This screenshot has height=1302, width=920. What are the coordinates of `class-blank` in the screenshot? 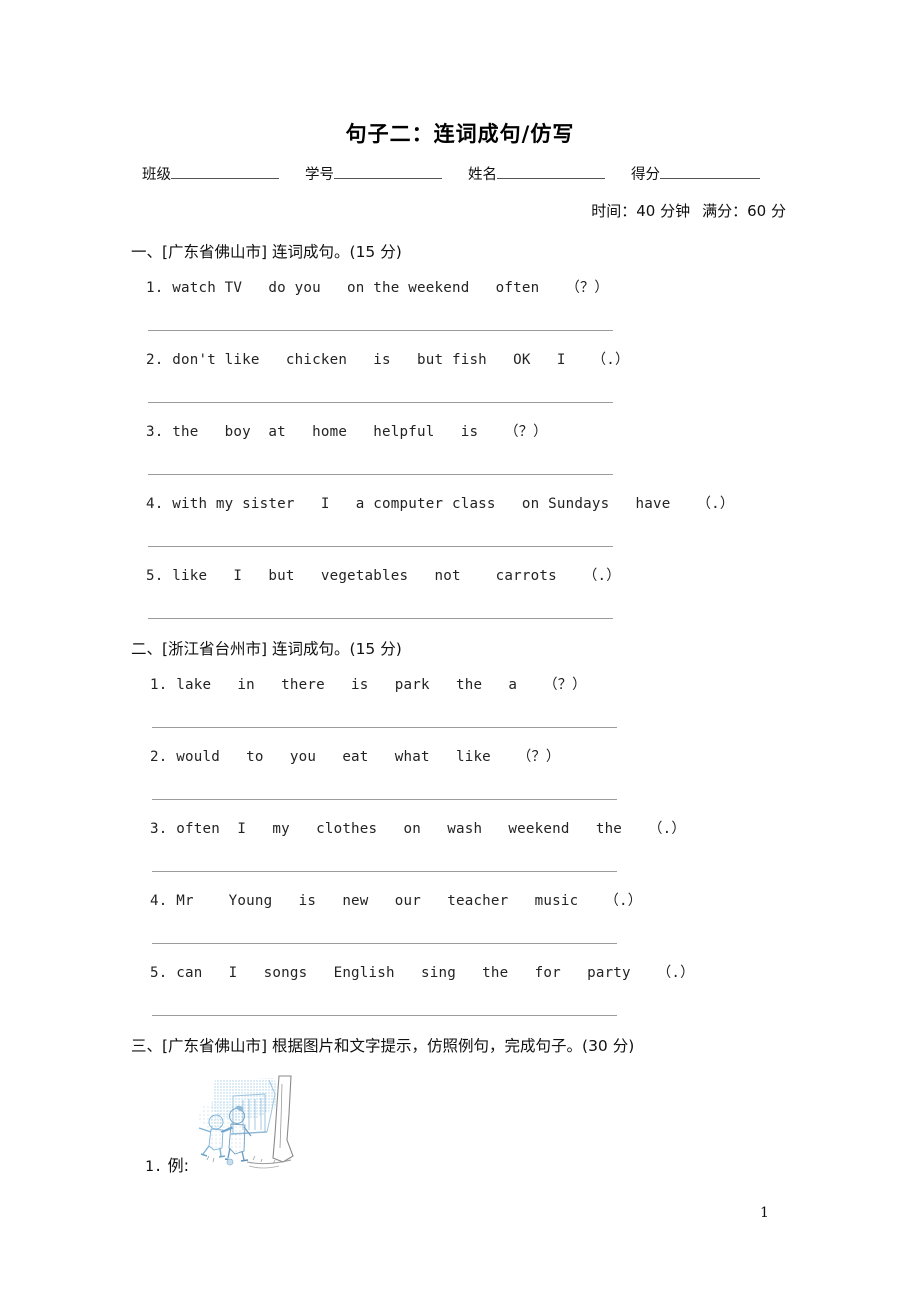 It's located at (225, 171).